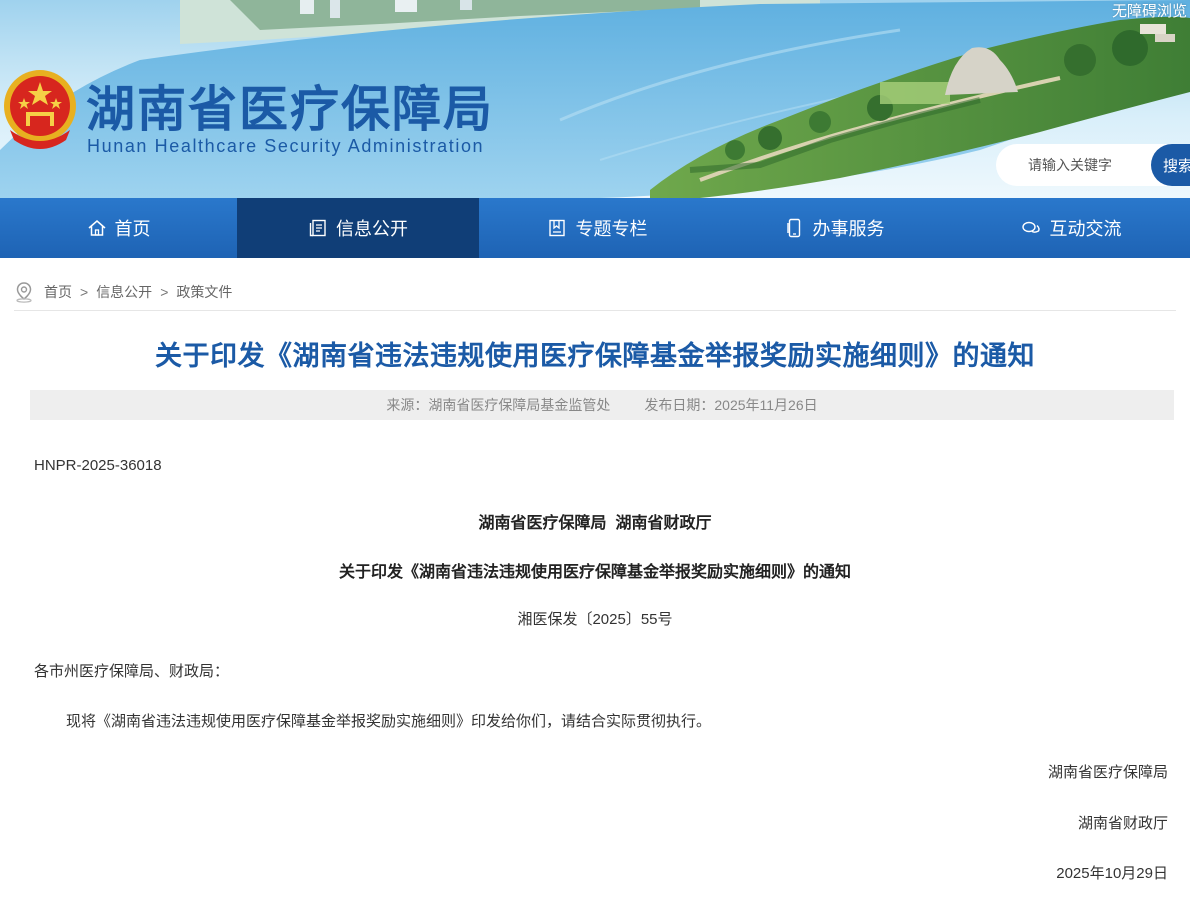  What do you see at coordinates (1122, 823) in the screenshot?
I see `signature-agency-2: 湖南省财政厅` at bounding box center [1122, 823].